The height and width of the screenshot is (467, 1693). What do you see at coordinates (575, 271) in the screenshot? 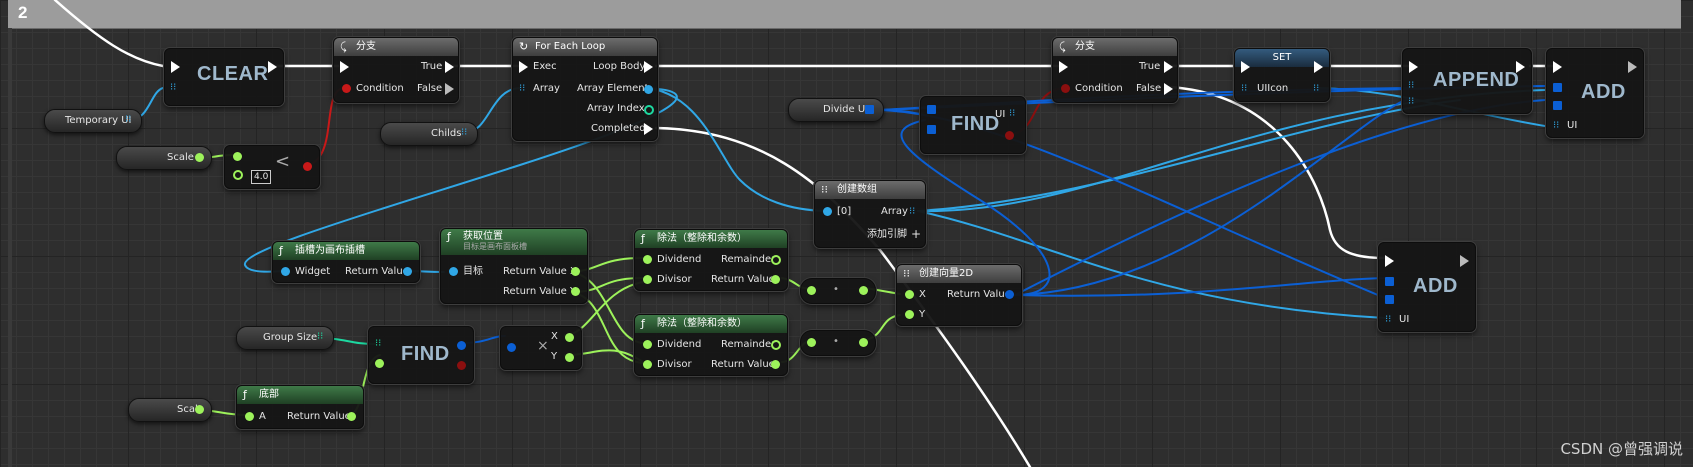
I see `return-x-pin` at bounding box center [575, 271].